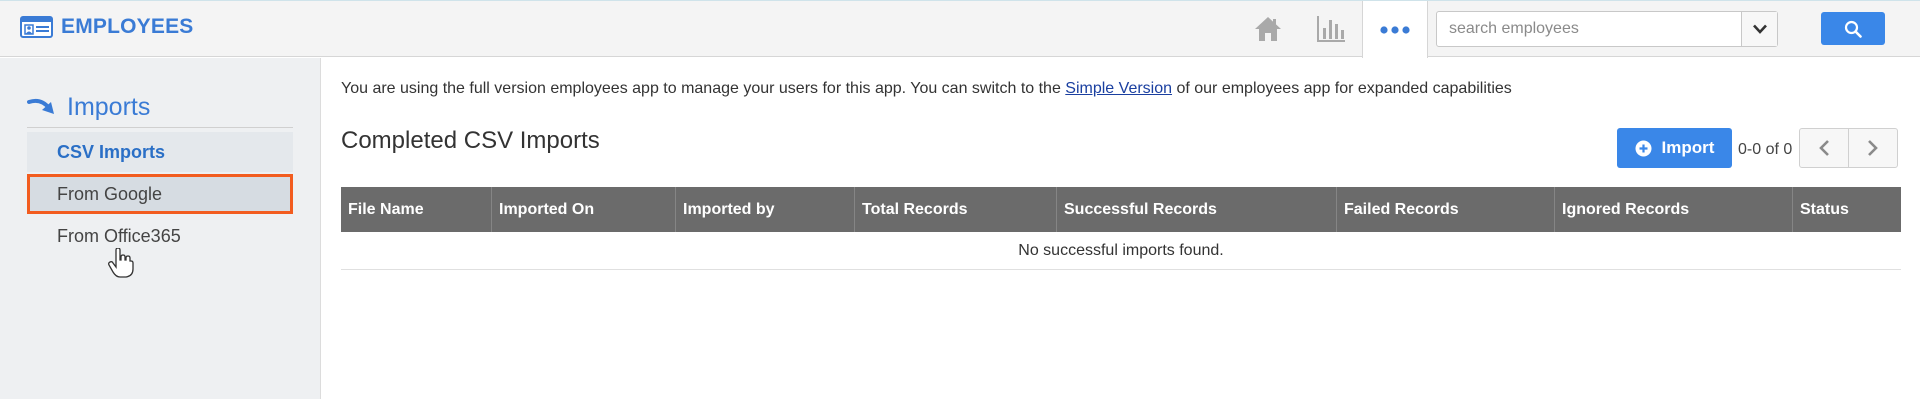  What do you see at coordinates (584, 209) in the screenshot?
I see `column-header: Imported On` at bounding box center [584, 209].